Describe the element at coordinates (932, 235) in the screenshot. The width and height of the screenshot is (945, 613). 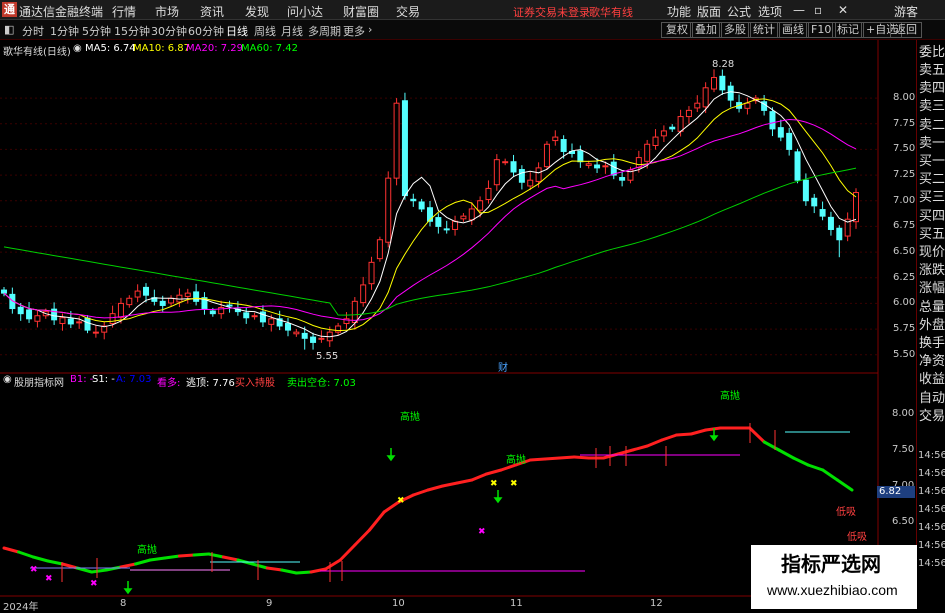
I see `panel-item: 买五` at that location.